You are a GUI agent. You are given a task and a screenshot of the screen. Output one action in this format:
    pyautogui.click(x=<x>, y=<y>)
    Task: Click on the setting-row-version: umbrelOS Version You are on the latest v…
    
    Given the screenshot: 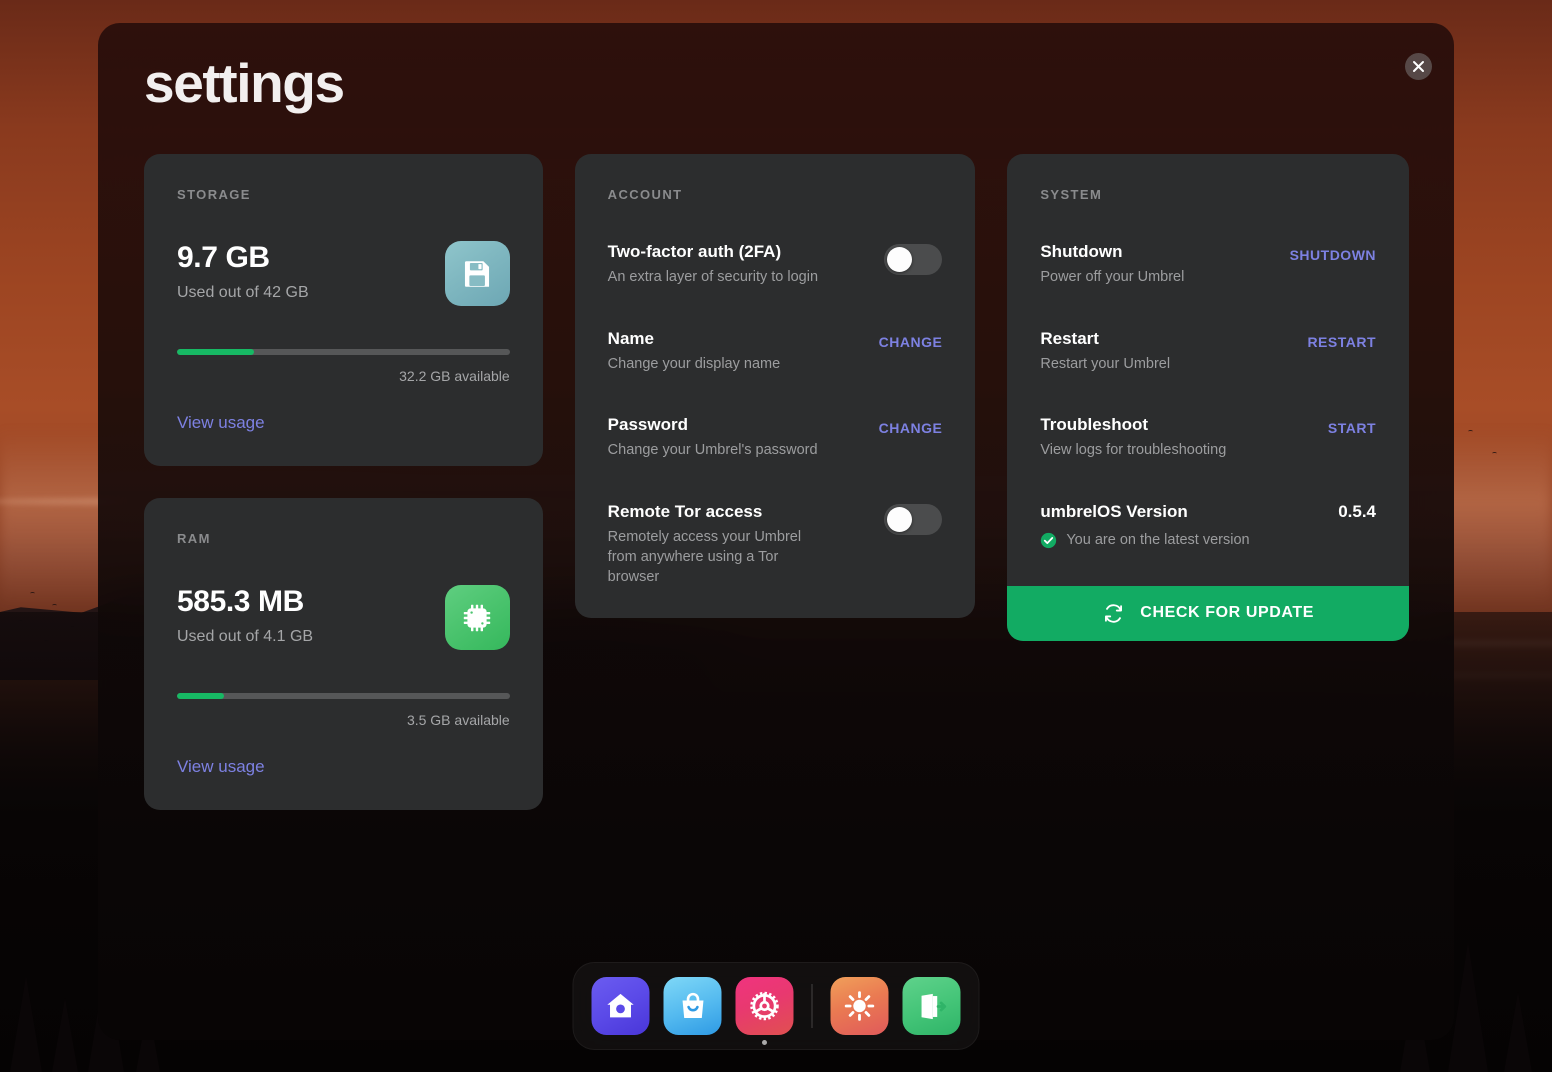 What is the action you would take?
    pyautogui.click(x=1208, y=525)
    